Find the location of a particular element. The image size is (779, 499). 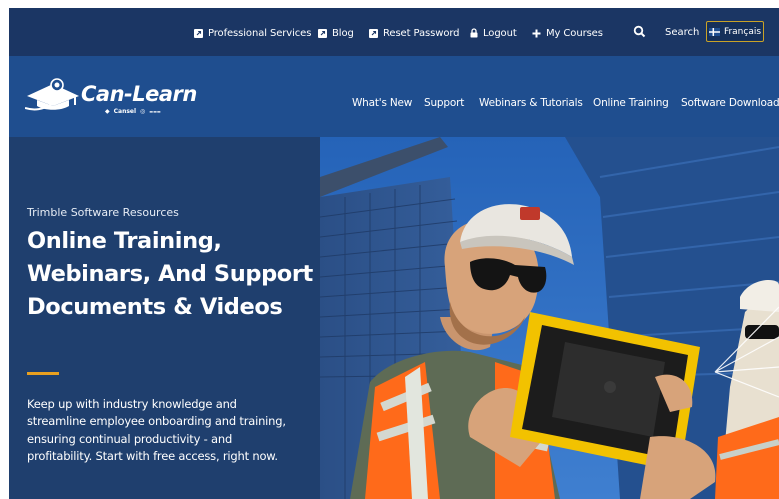

nav-software-download: Software Download is located at coordinates (730, 103).